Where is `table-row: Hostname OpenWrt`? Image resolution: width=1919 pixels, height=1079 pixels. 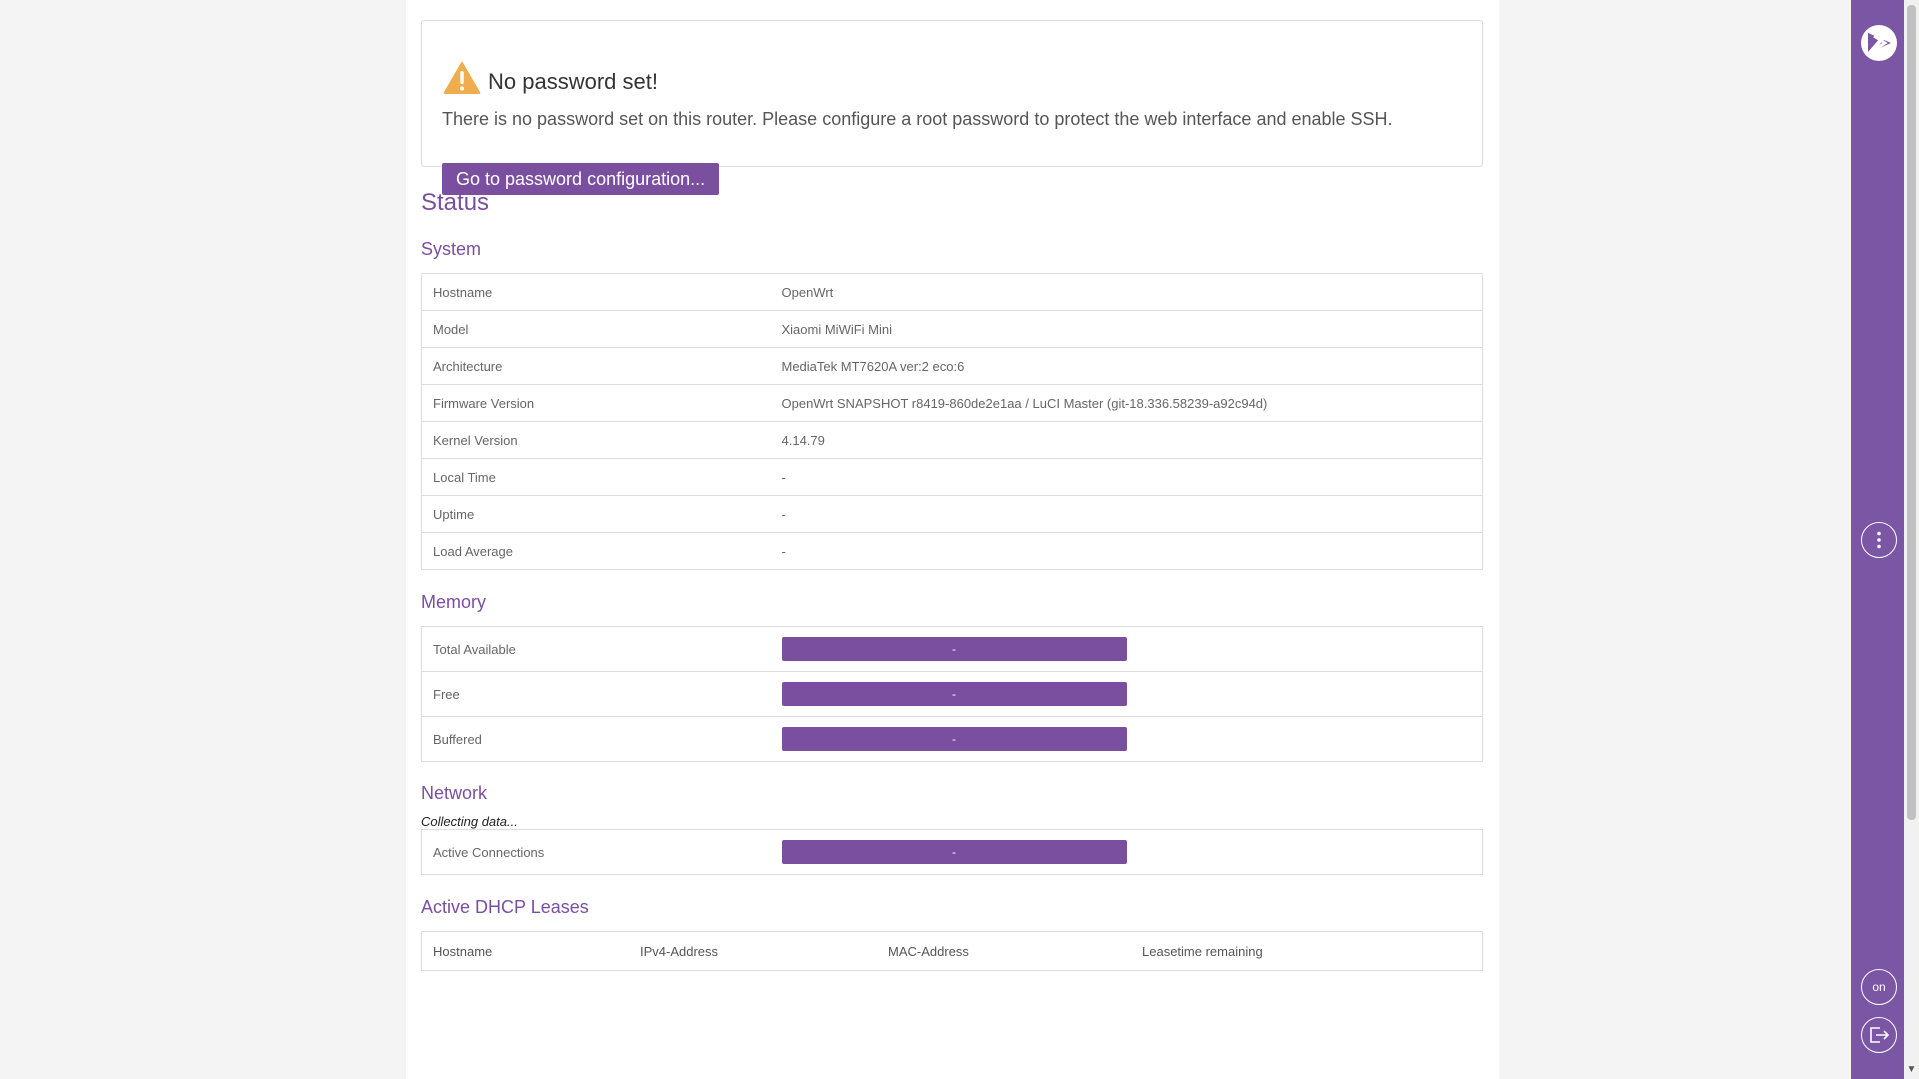 table-row: Hostname OpenWrt is located at coordinates (952, 292).